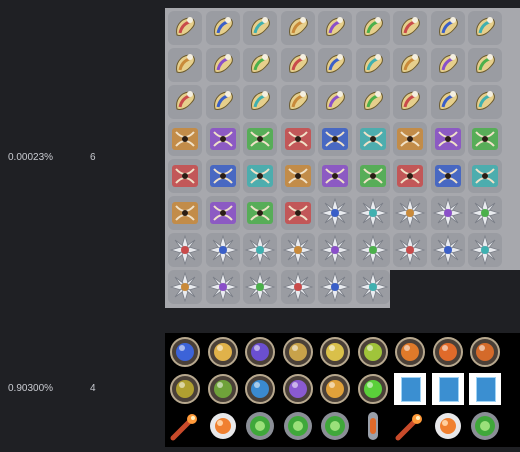  What do you see at coordinates (373, 426) in the screenshot?
I see `capsule-icon` at bounding box center [373, 426].